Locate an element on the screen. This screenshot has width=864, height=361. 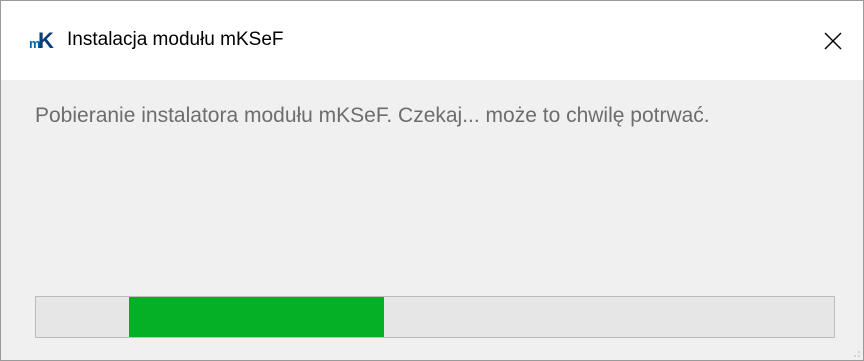
close-button is located at coordinates (833, 40).